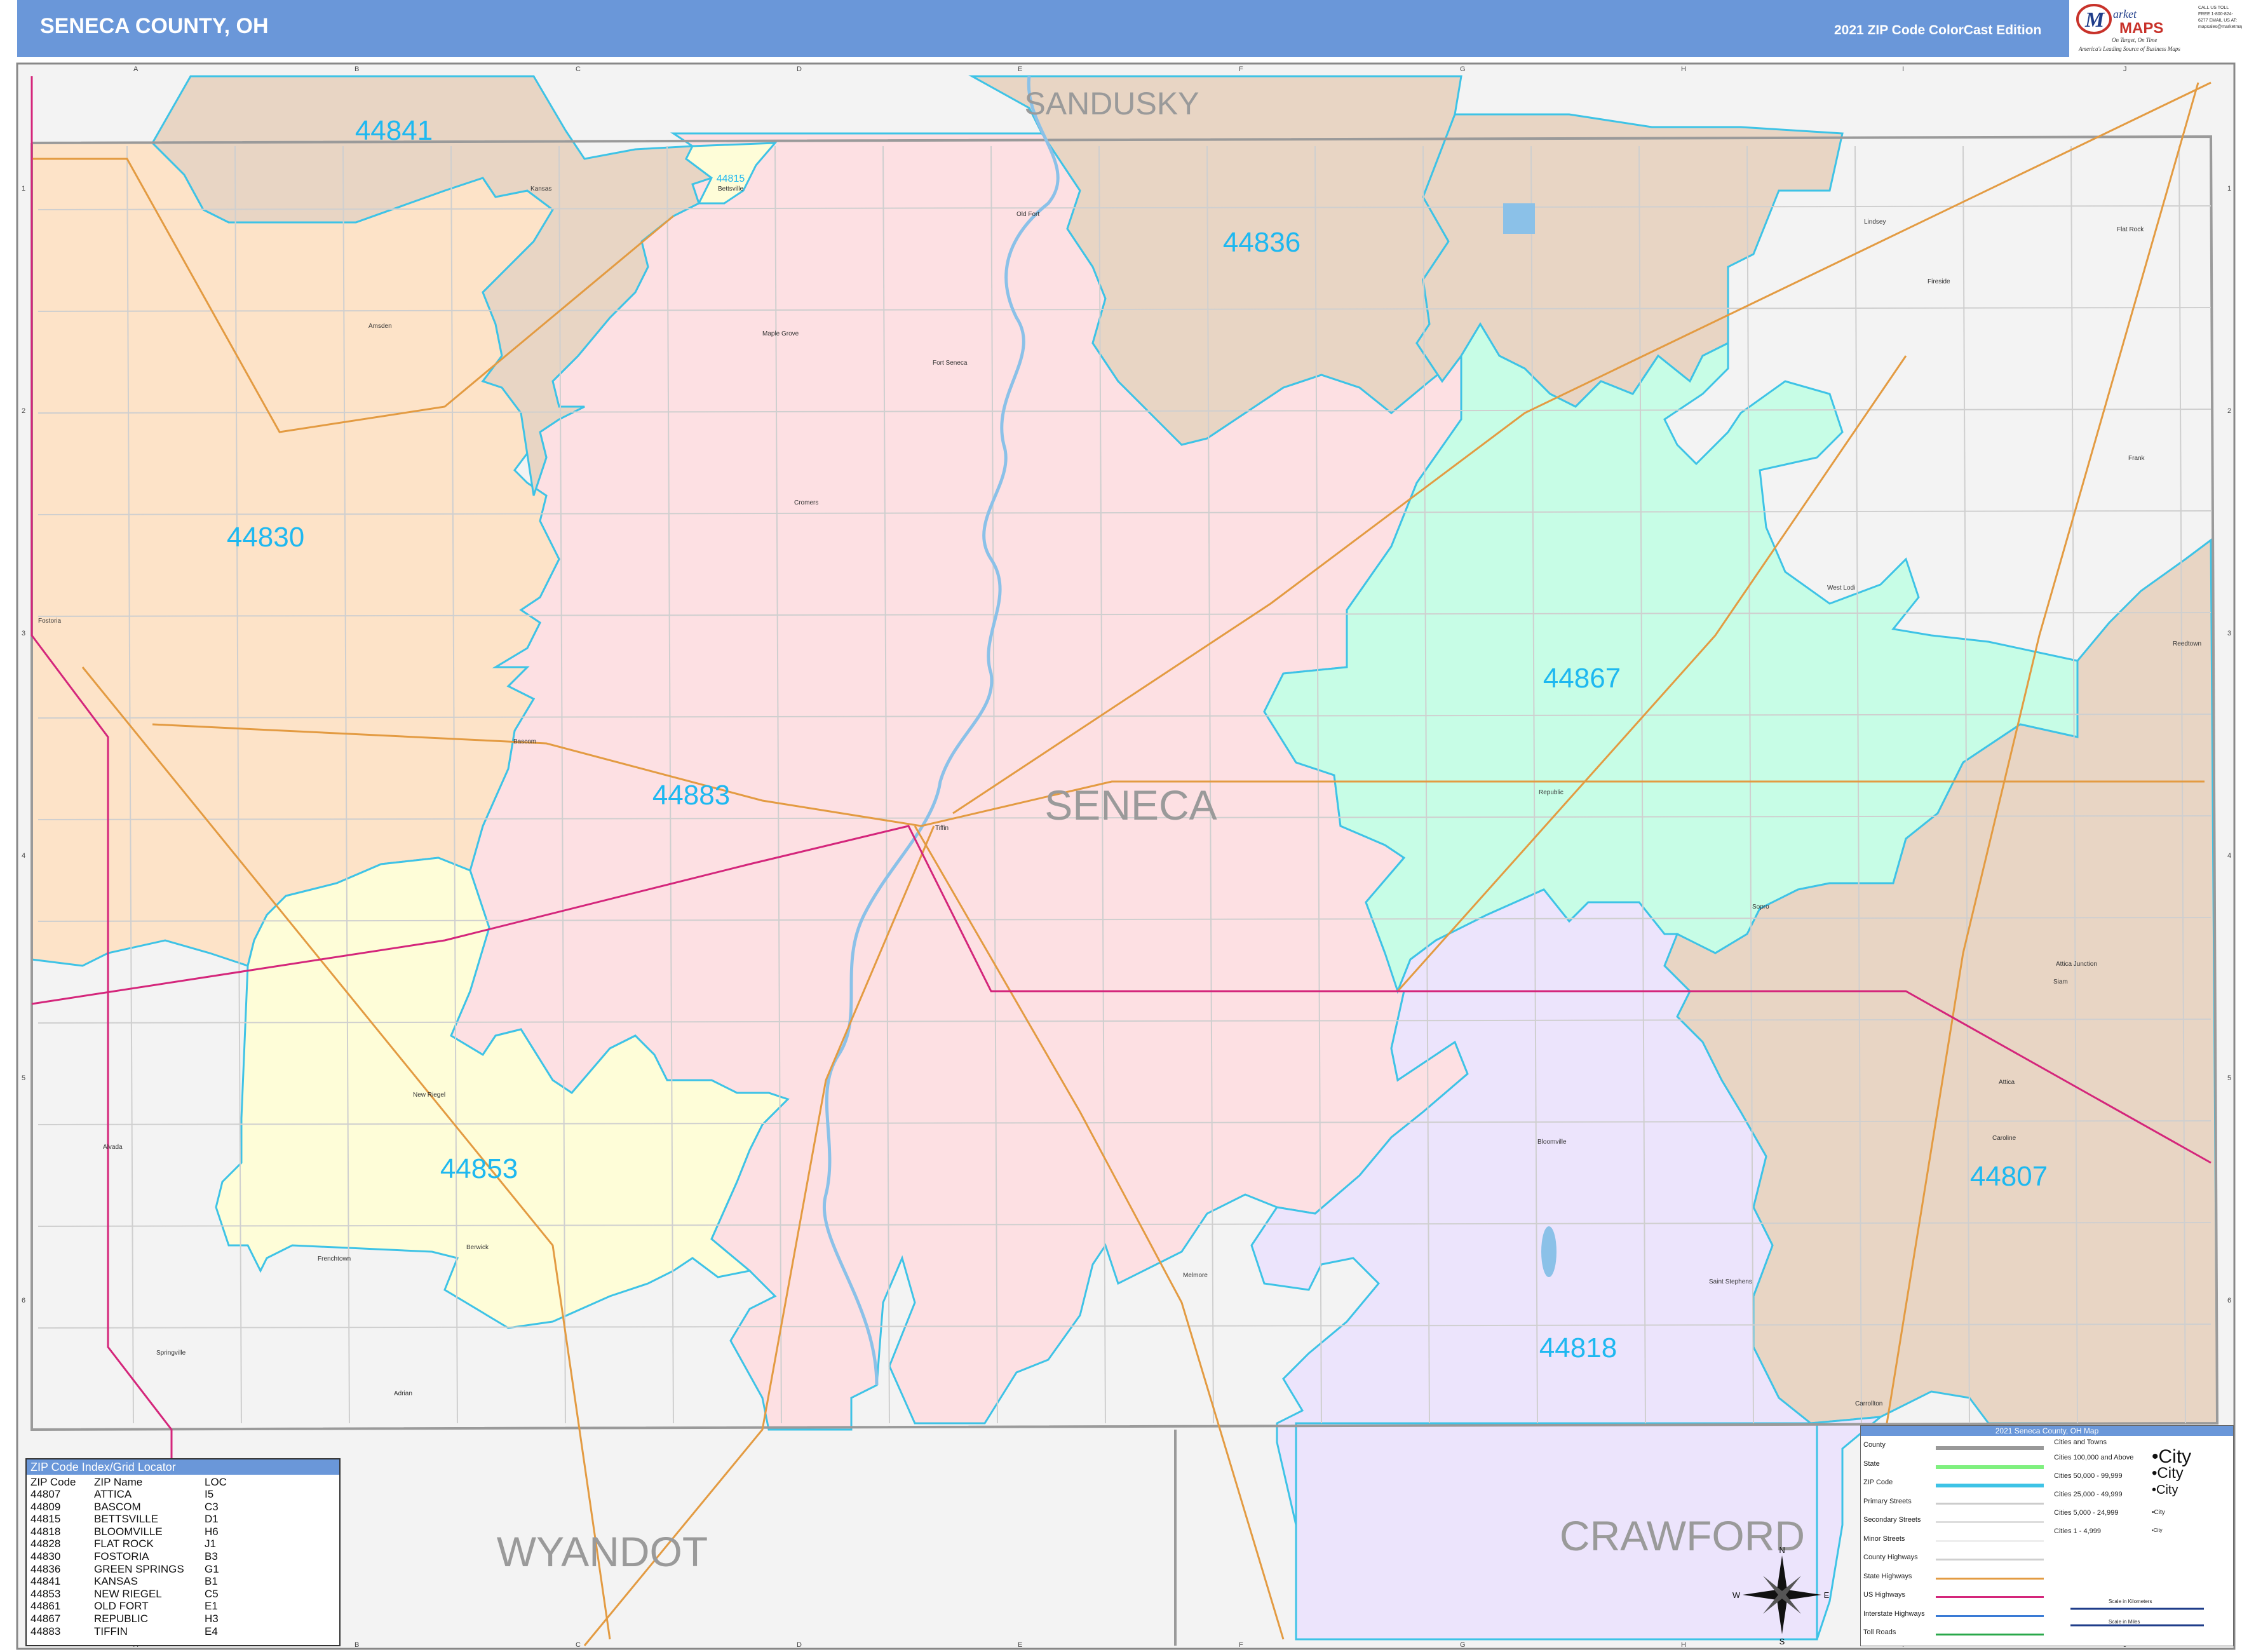  I want to click on town-label: Maple Grove, so click(780, 333).